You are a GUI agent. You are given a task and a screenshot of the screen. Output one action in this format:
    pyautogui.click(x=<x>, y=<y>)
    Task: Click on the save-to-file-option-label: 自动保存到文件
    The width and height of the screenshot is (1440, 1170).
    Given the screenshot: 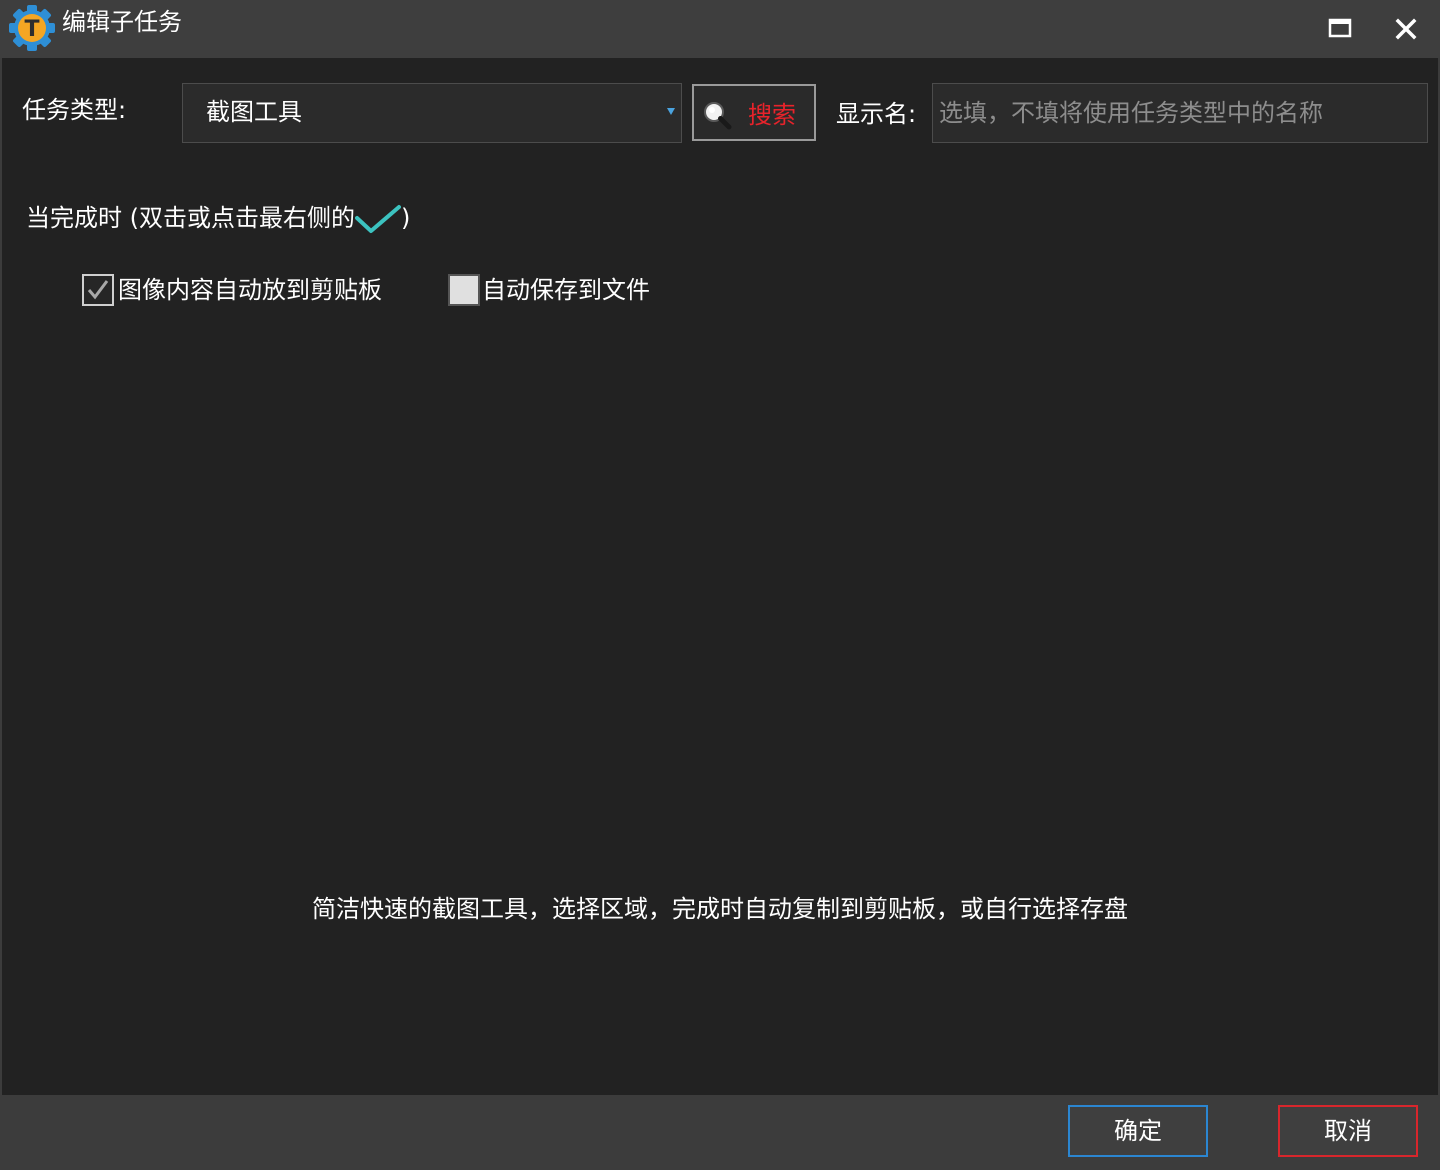 What is the action you would take?
    pyautogui.click(x=566, y=290)
    